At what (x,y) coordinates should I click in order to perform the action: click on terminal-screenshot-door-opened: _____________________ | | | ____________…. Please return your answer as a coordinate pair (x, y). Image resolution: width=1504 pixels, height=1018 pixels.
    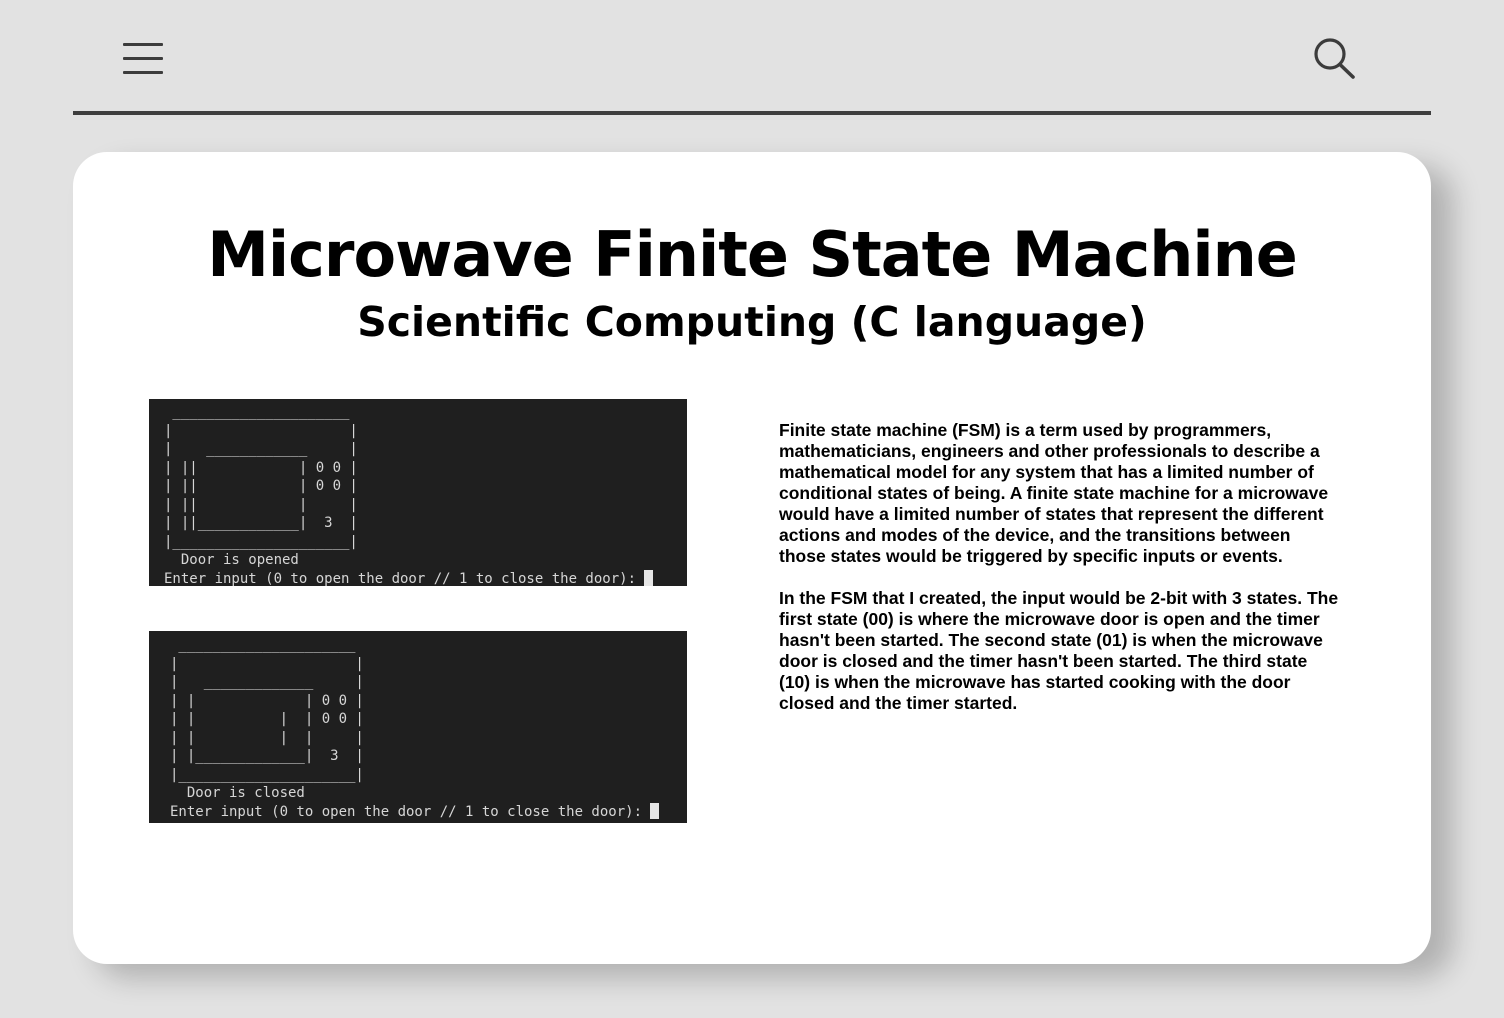
    Looking at the image, I should click on (418, 492).